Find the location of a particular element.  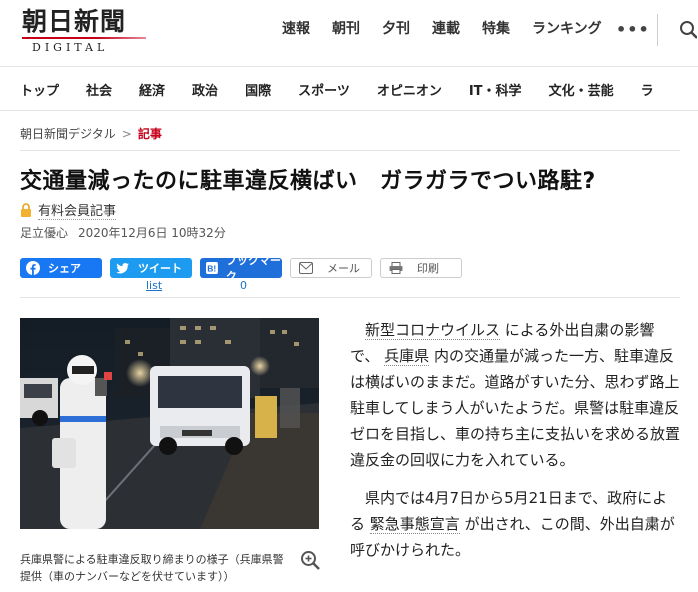

keyword-link: 新型コロナウイルス is located at coordinates (433, 330).